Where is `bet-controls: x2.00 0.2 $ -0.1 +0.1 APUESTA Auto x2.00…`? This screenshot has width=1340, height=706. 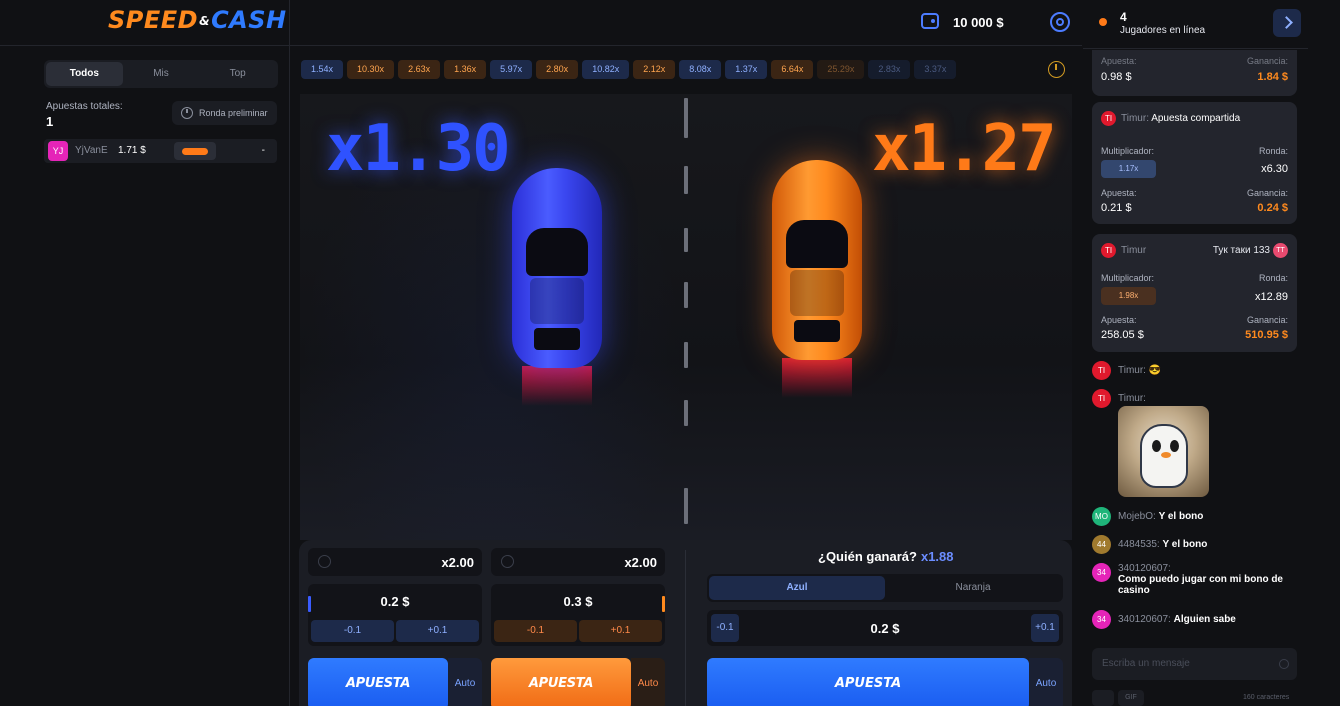 bet-controls: x2.00 0.2 $ -0.1 +0.1 APUESTA Auto x2.00… is located at coordinates (685, 623).